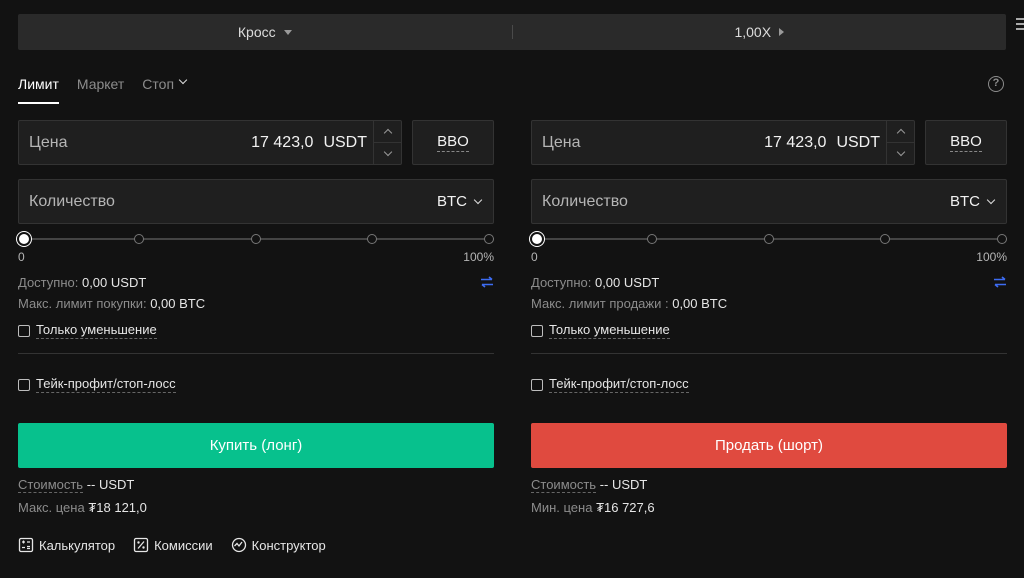 This screenshot has height=578, width=1024. I want to click on slider-max-label: 100%, so click(991, 257).